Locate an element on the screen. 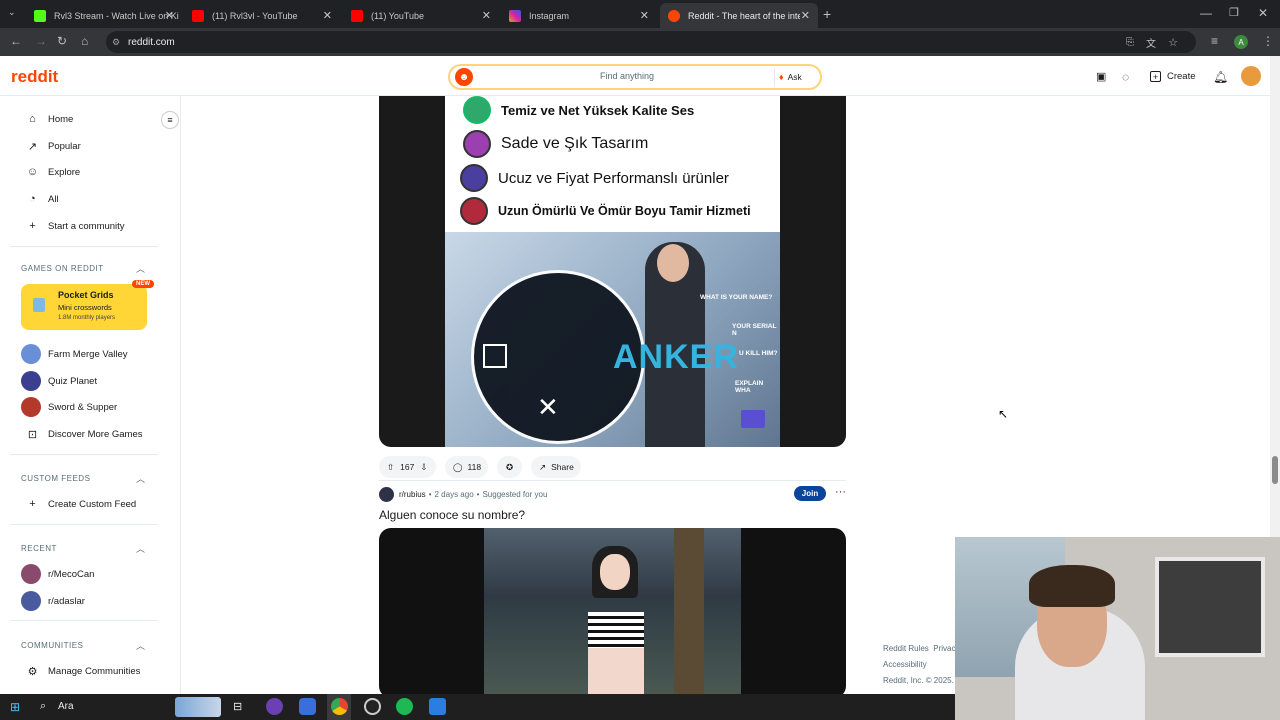 This screenshot has width=1280, height=720. tab-list-icon: ⌄ is located at coordinates (12, 12).